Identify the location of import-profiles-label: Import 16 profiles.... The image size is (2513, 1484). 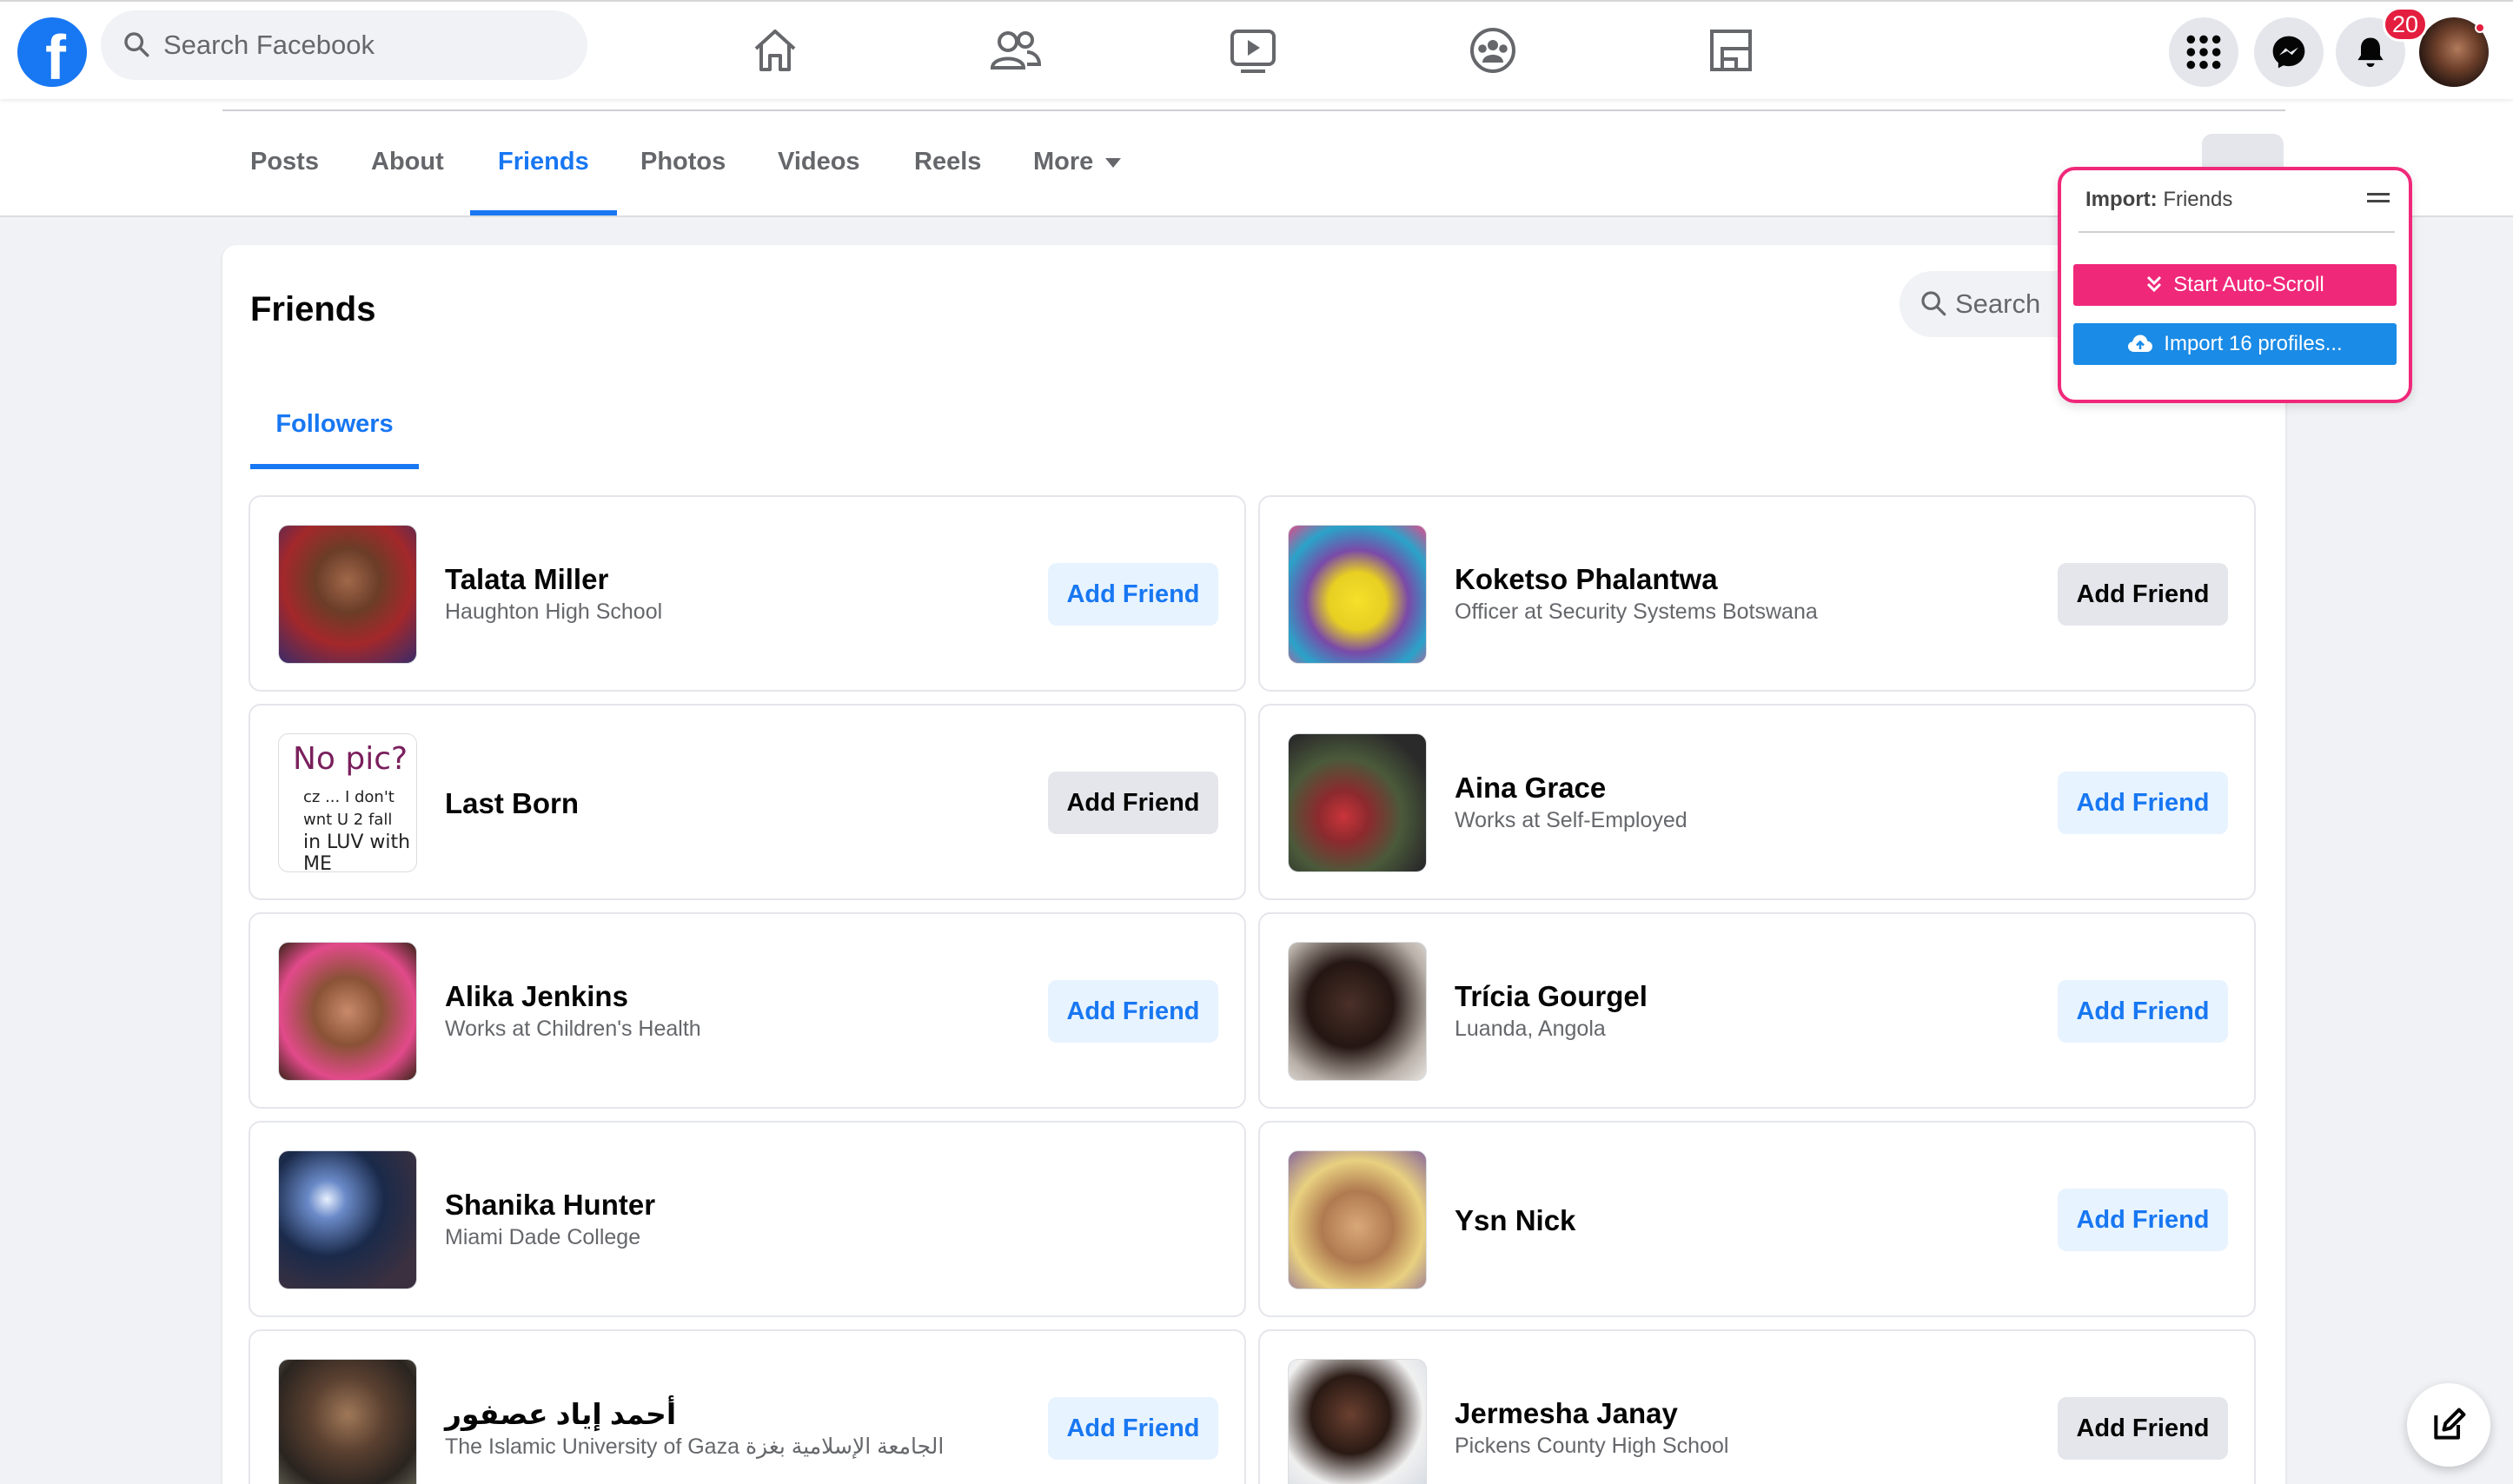
(2253, 343).